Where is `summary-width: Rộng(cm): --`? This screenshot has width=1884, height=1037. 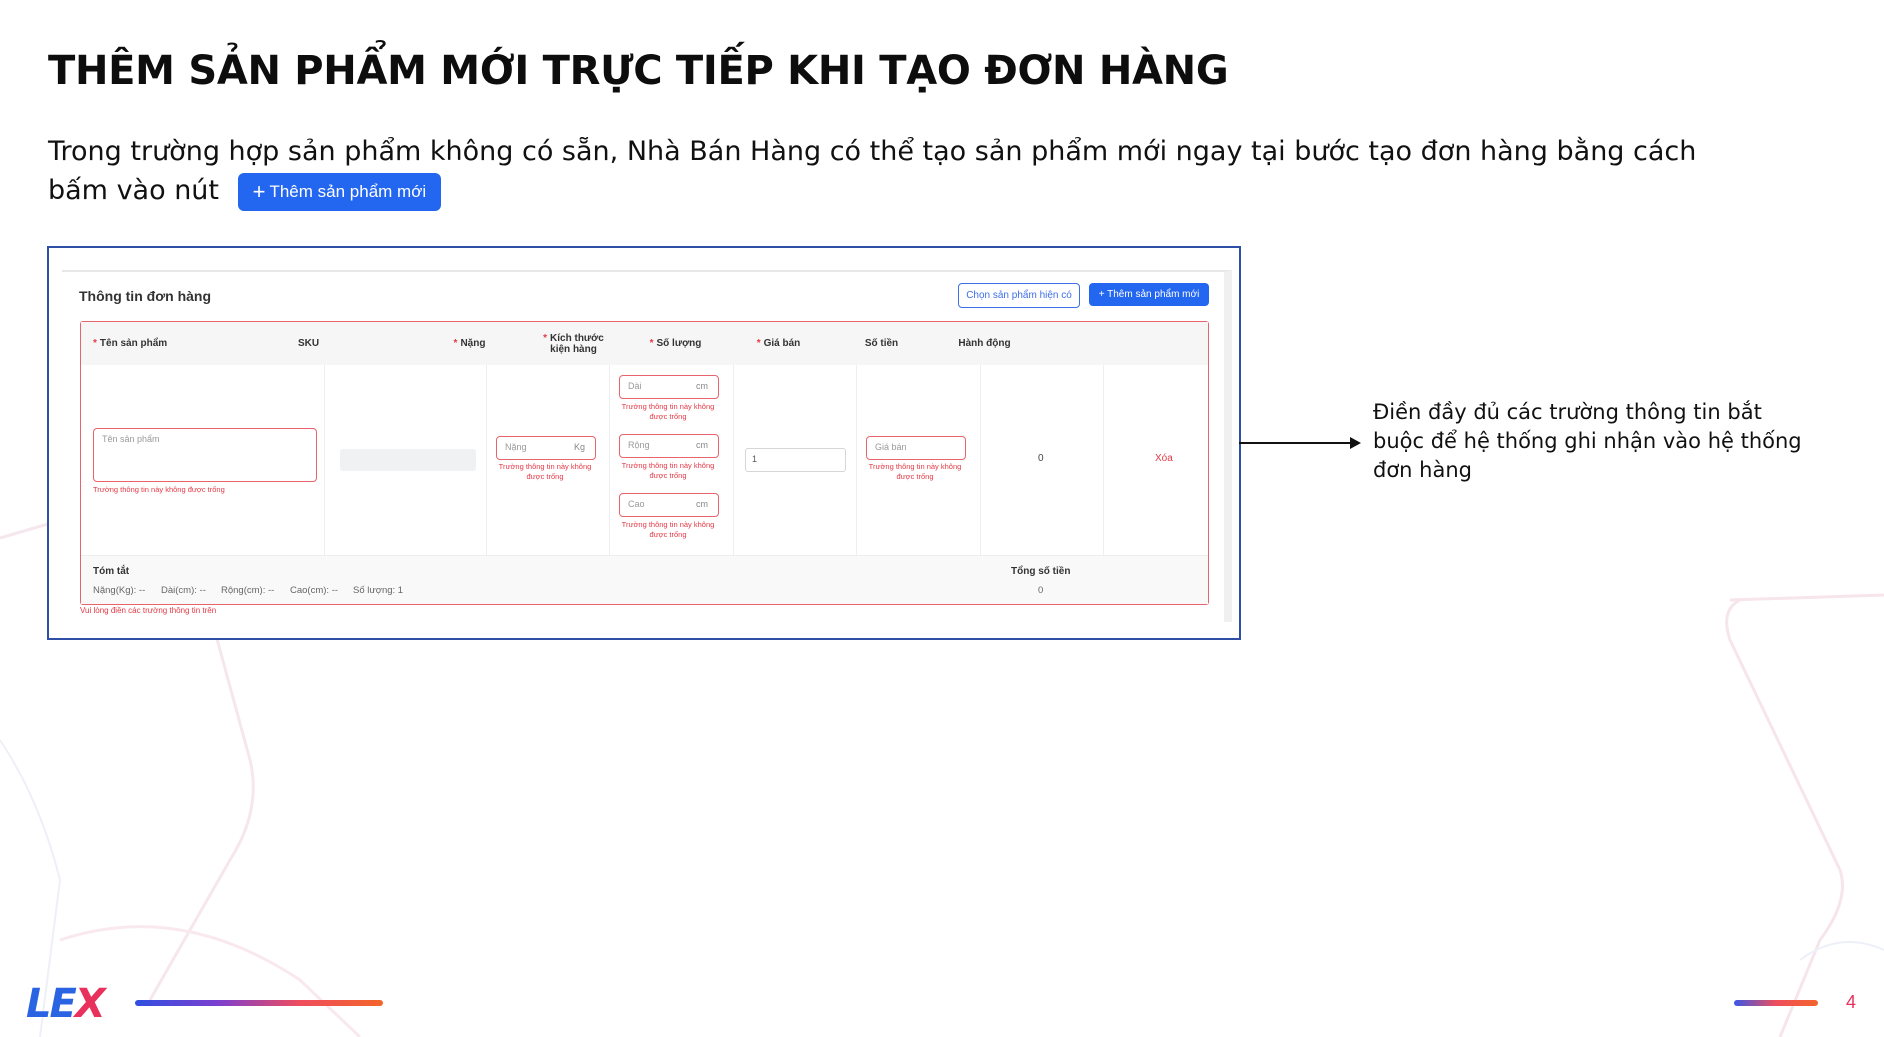
summary-width: Rộng(cm): -- is located at coordinates (248, 590).